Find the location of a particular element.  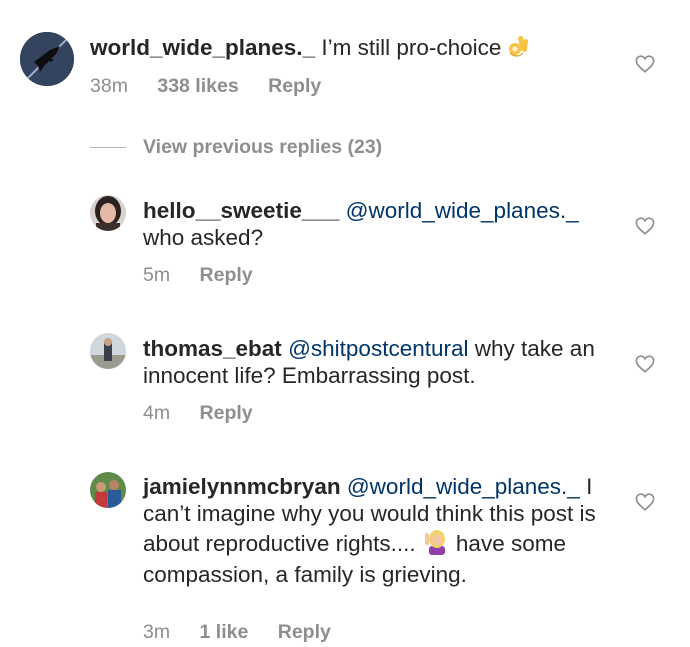

comment-body: world_wide_planes._ I’m still pro-choice is located at coordinates (350, 49).